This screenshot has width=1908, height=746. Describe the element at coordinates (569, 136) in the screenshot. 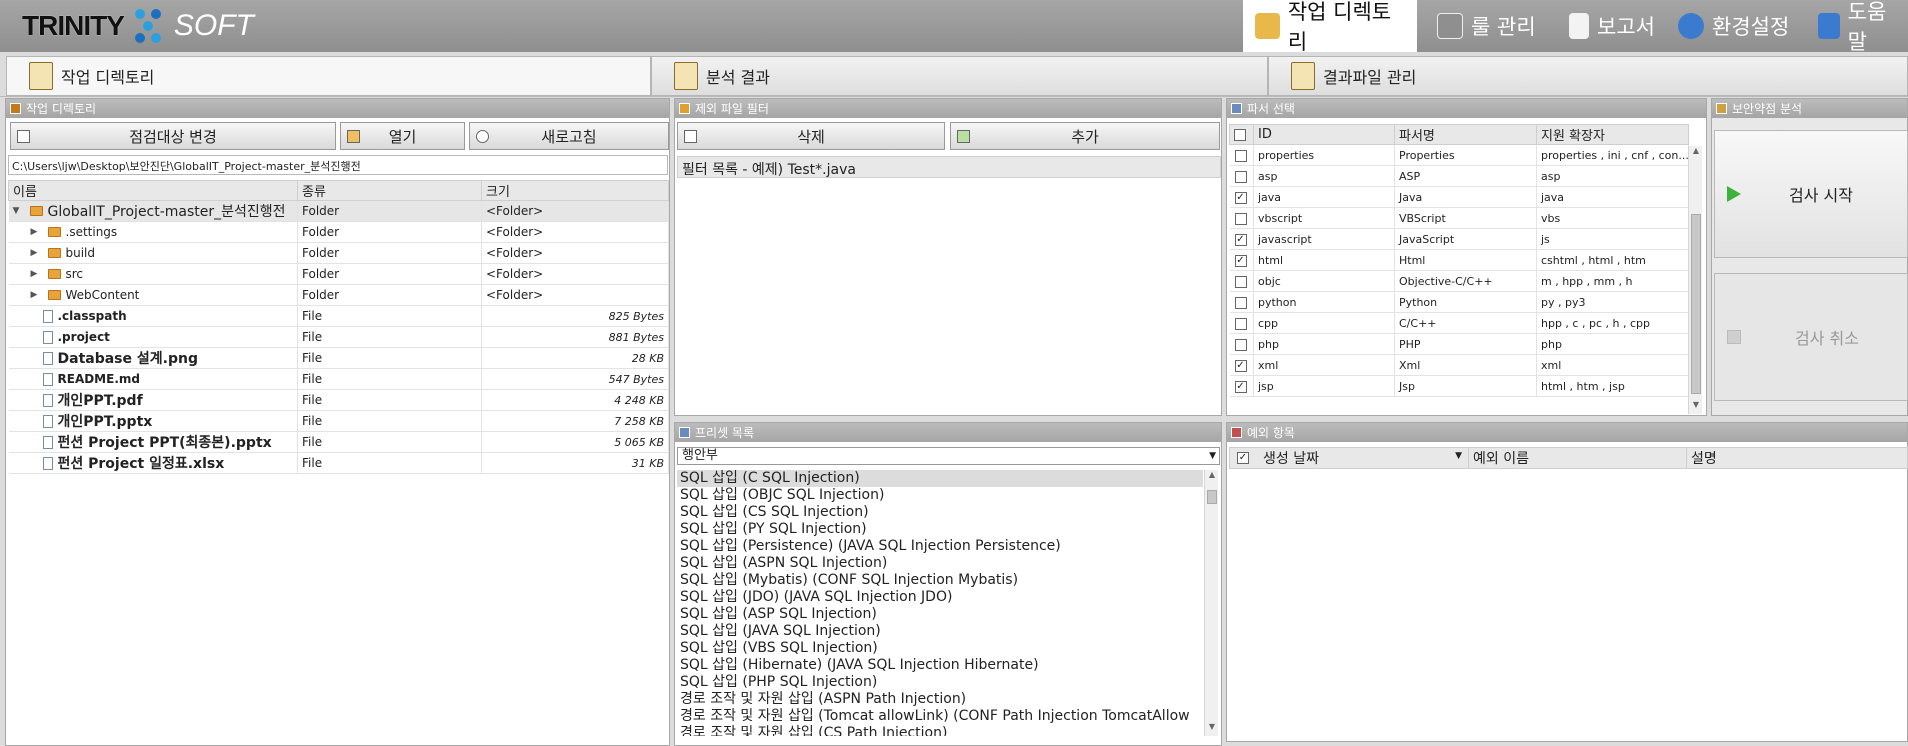

I see `refresh-button: 새로고침` at that location.